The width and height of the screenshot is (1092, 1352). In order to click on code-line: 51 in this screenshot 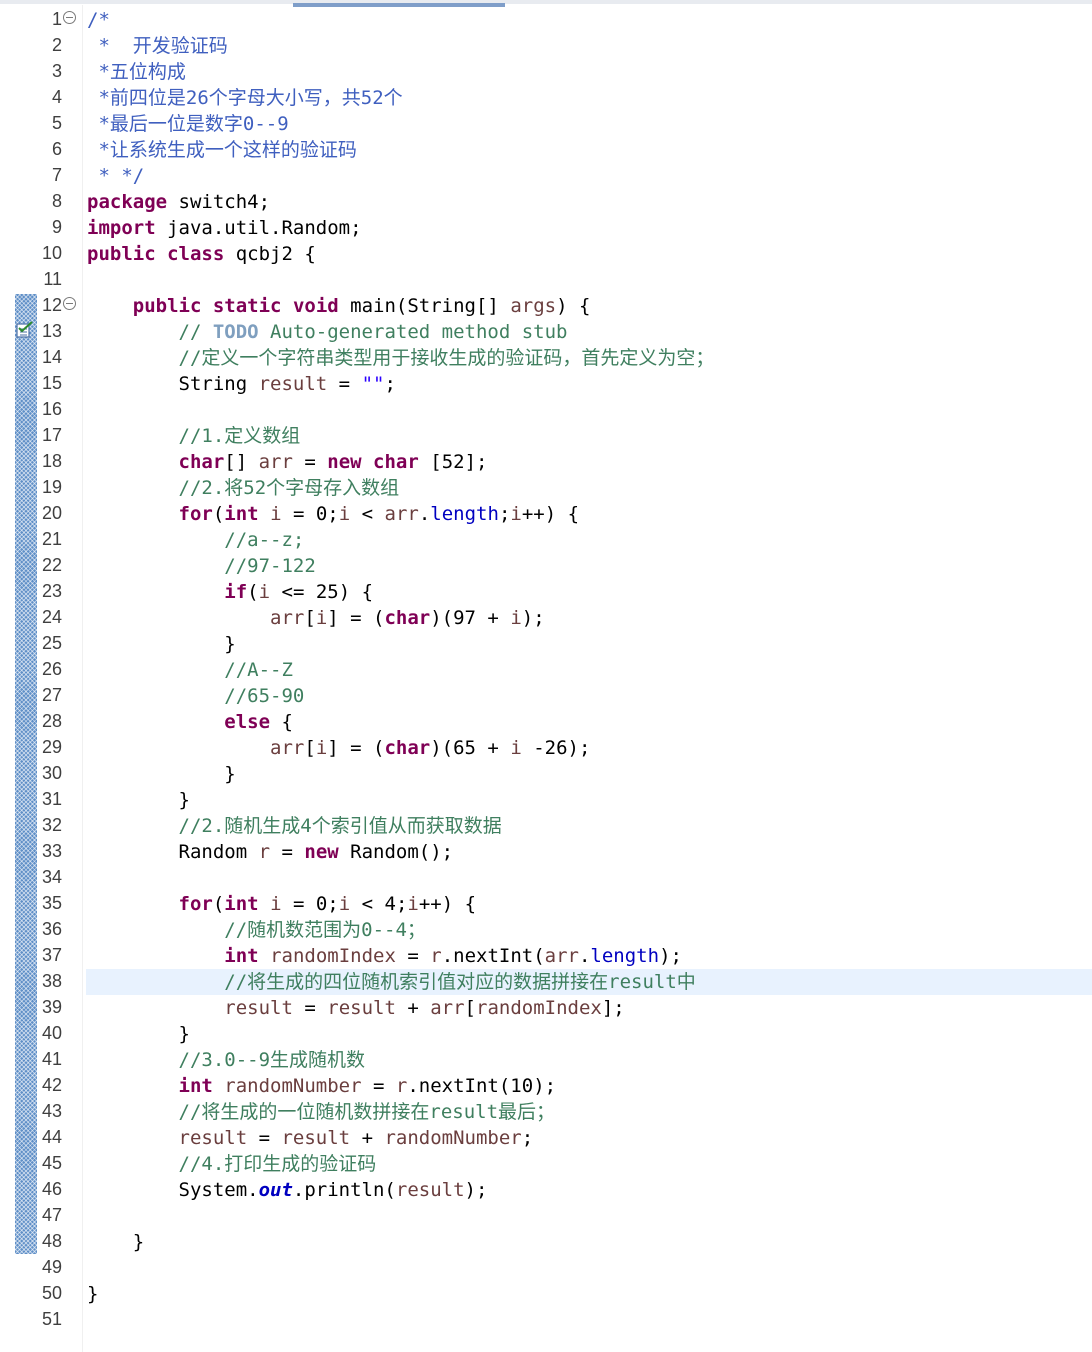, I will do `click(546, 1320)`.